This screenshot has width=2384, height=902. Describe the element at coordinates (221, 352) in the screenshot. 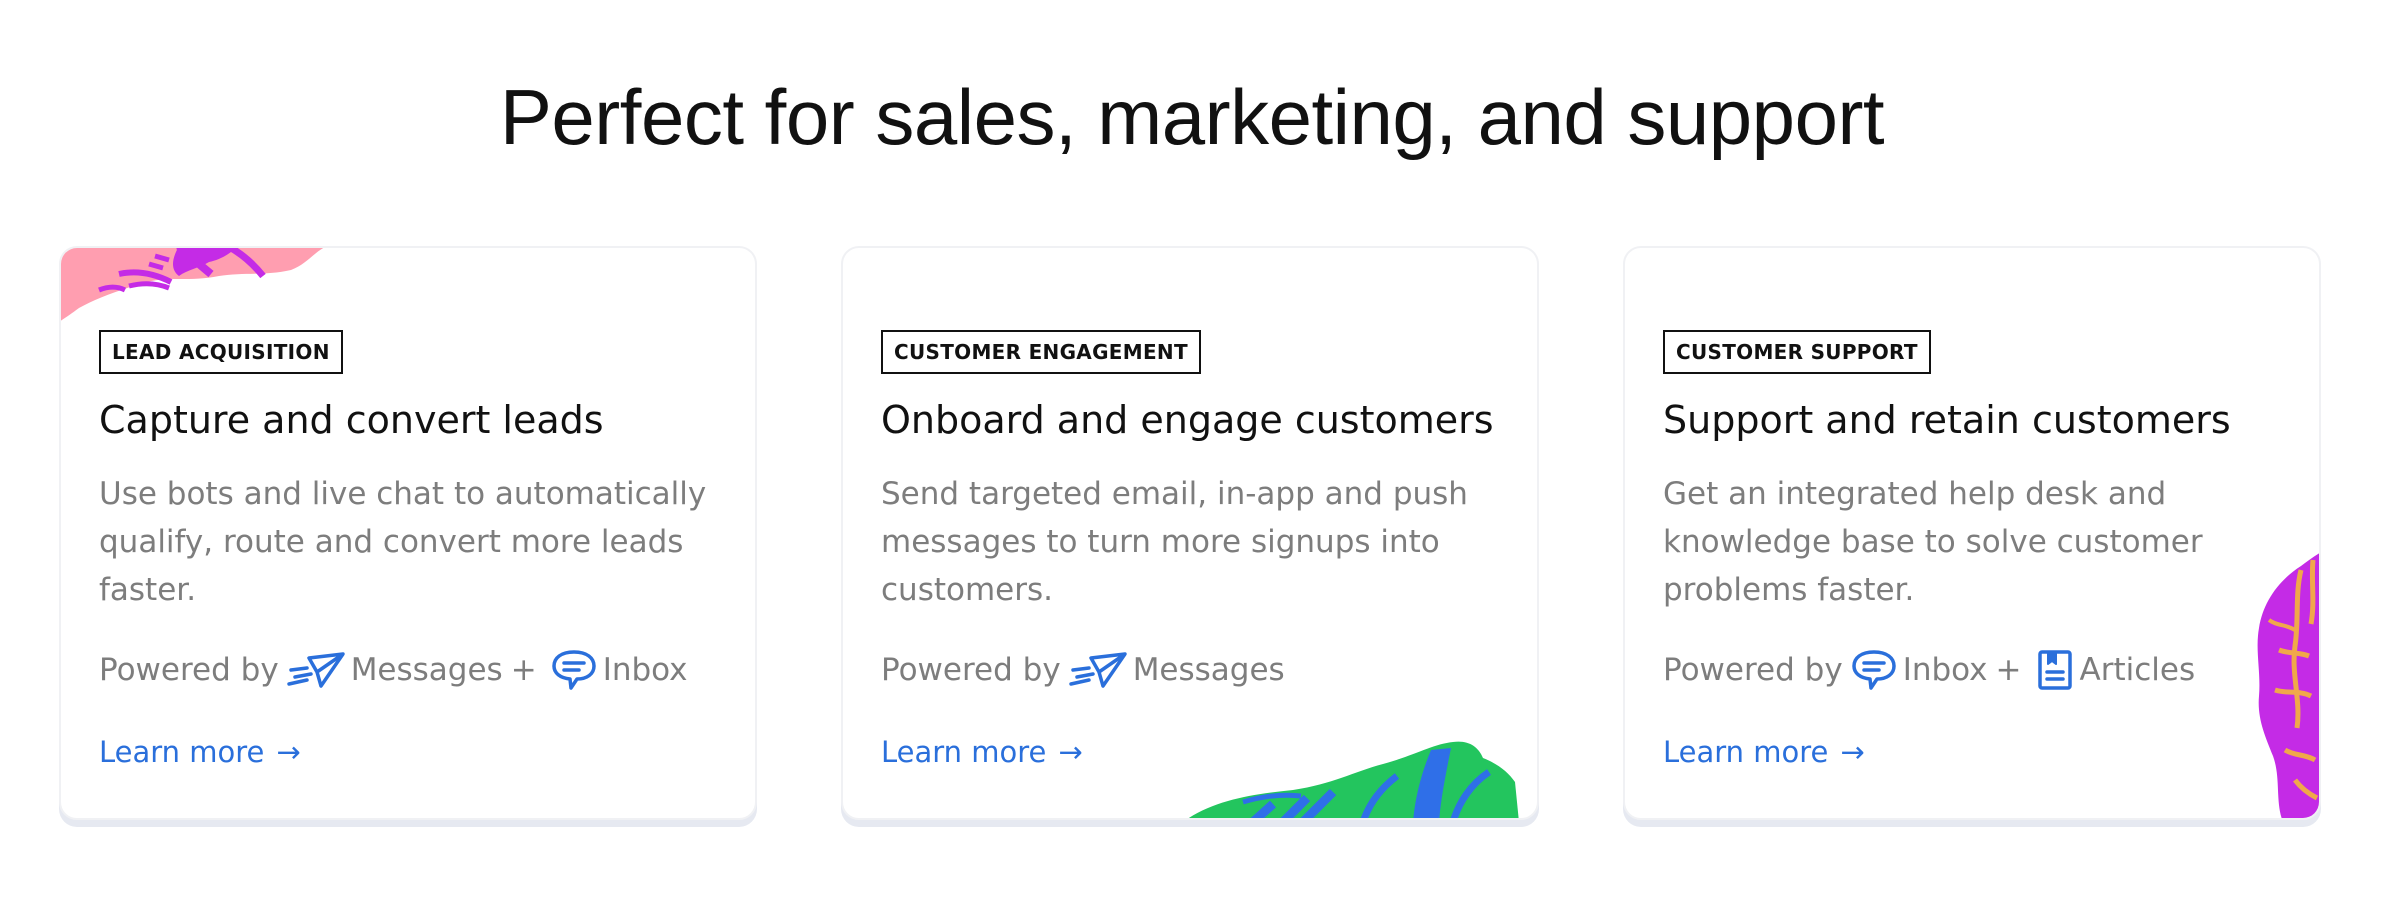

I see `card-tag: LEAD ACQUISITION` at that location.